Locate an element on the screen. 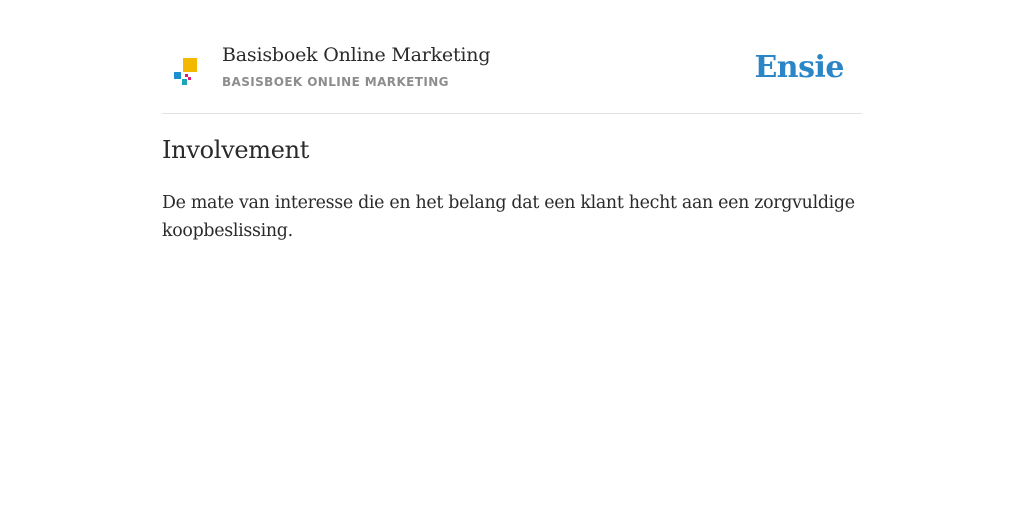  book-title: Basisboek Online Marketing is located at coordinates (356, 55).